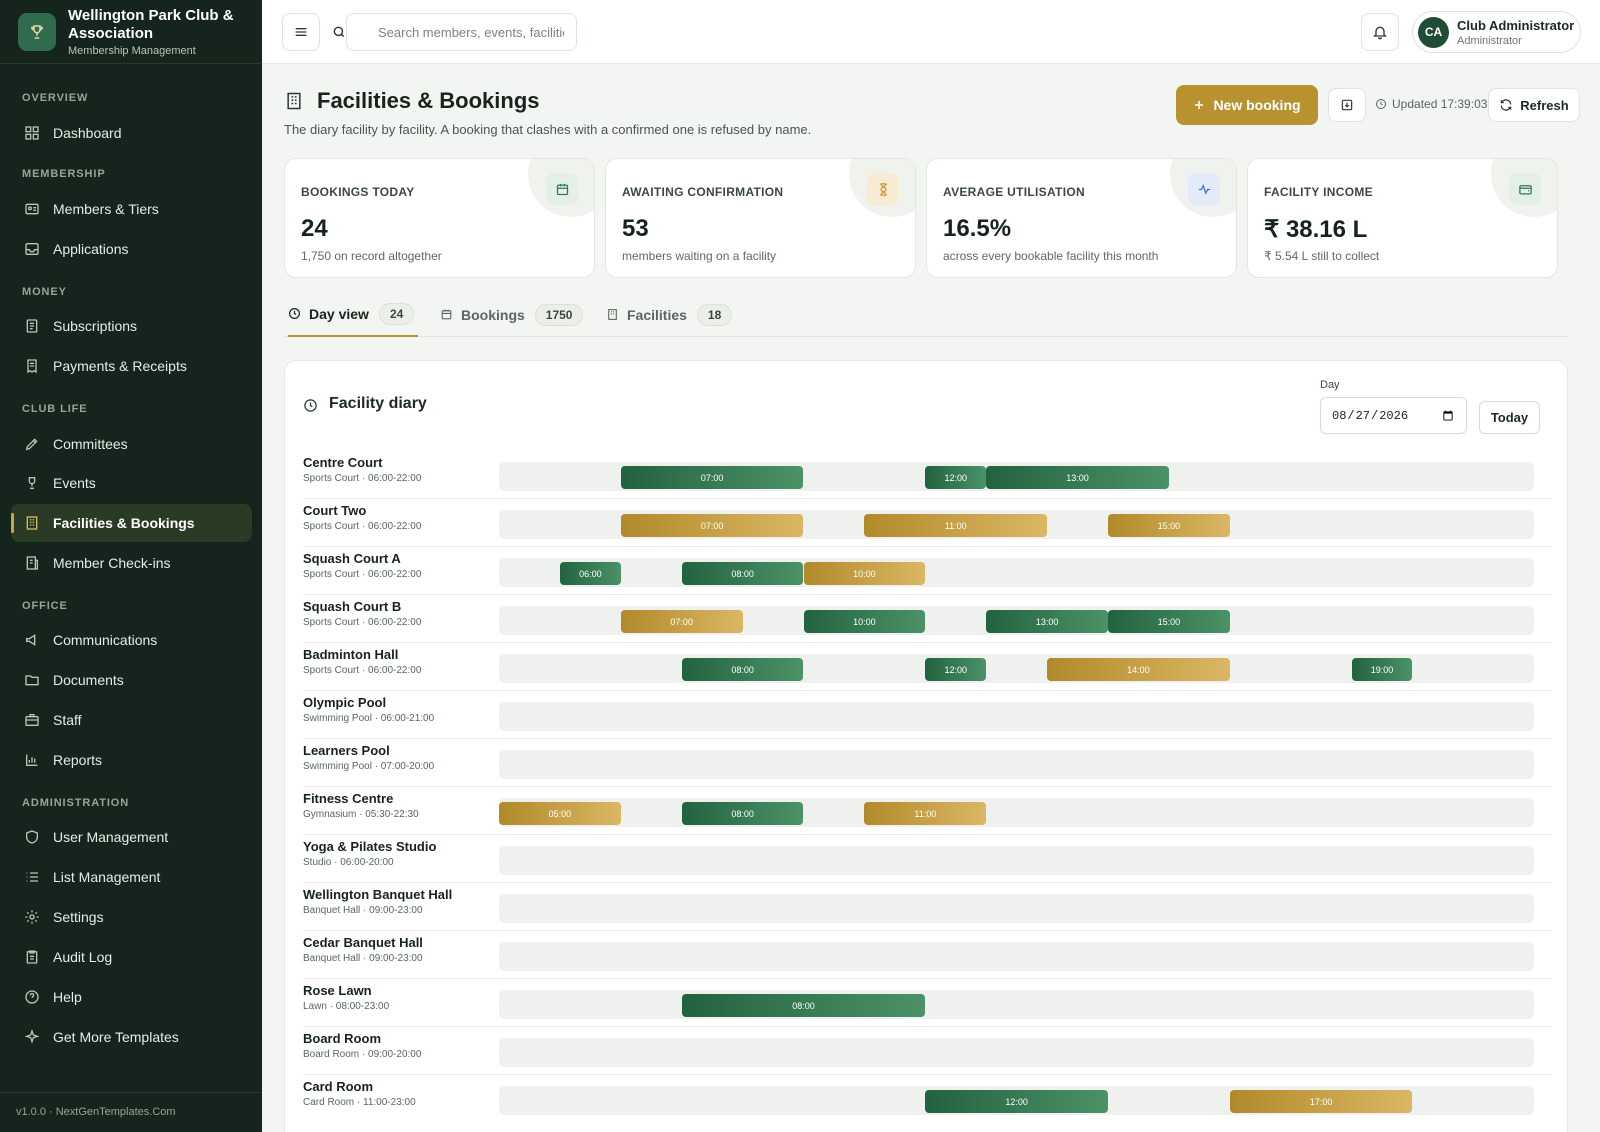 This screenshot has height=1132, width=1600. What do you see at coordinates (369, 766) in the screenshot?
I see `facility-meta: Swimming Pool · 07:00-20:00` at bounding box center [369, 766].